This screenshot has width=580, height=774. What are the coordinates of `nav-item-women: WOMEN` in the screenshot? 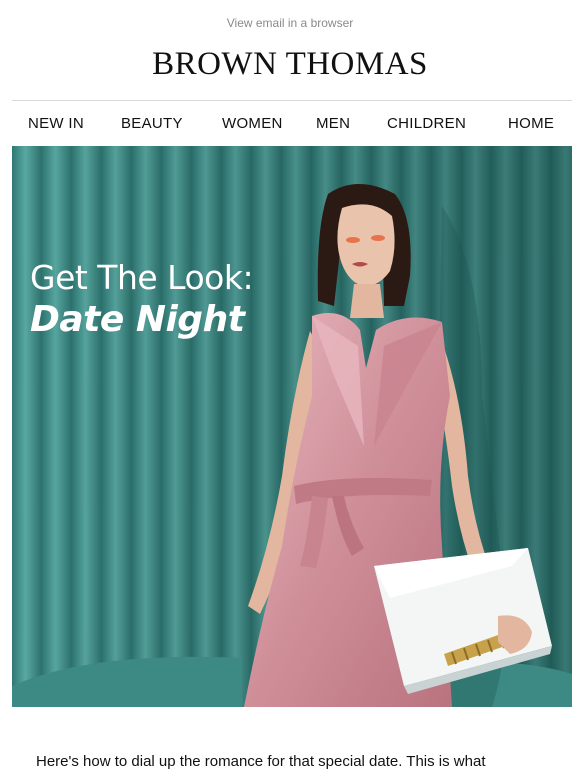 It's located at (252, 123).